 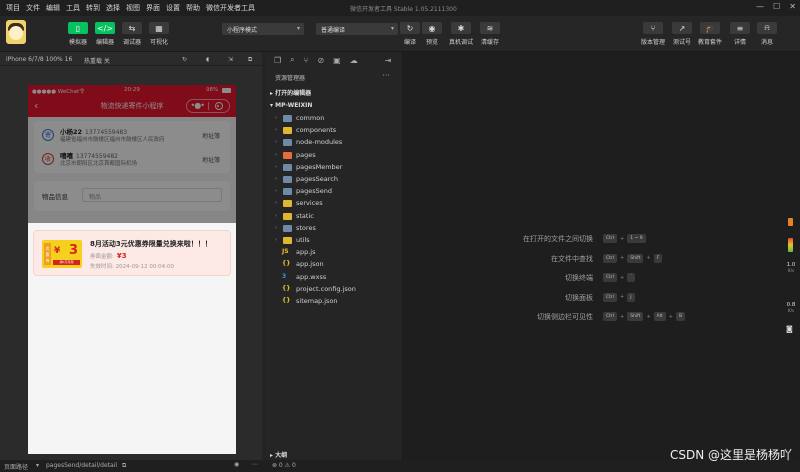 What do you see at coordinates (317, 179) in the screenshot?
I see `item-label: pagesSearch` at bounding box center [317, 179].